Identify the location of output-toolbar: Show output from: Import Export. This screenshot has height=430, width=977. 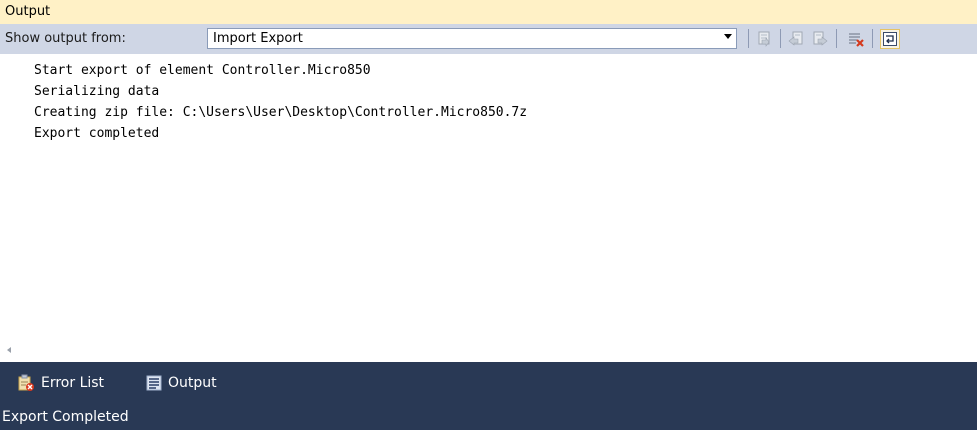
(488, 39).